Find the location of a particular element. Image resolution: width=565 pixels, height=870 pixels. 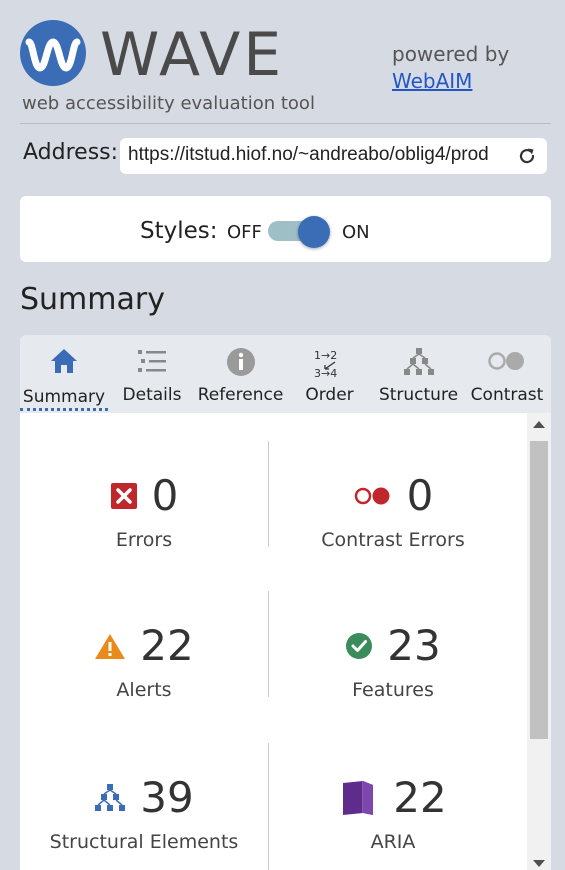

logo-tagline: web accessibility evaluation tool is located at coordinates (168, 103).